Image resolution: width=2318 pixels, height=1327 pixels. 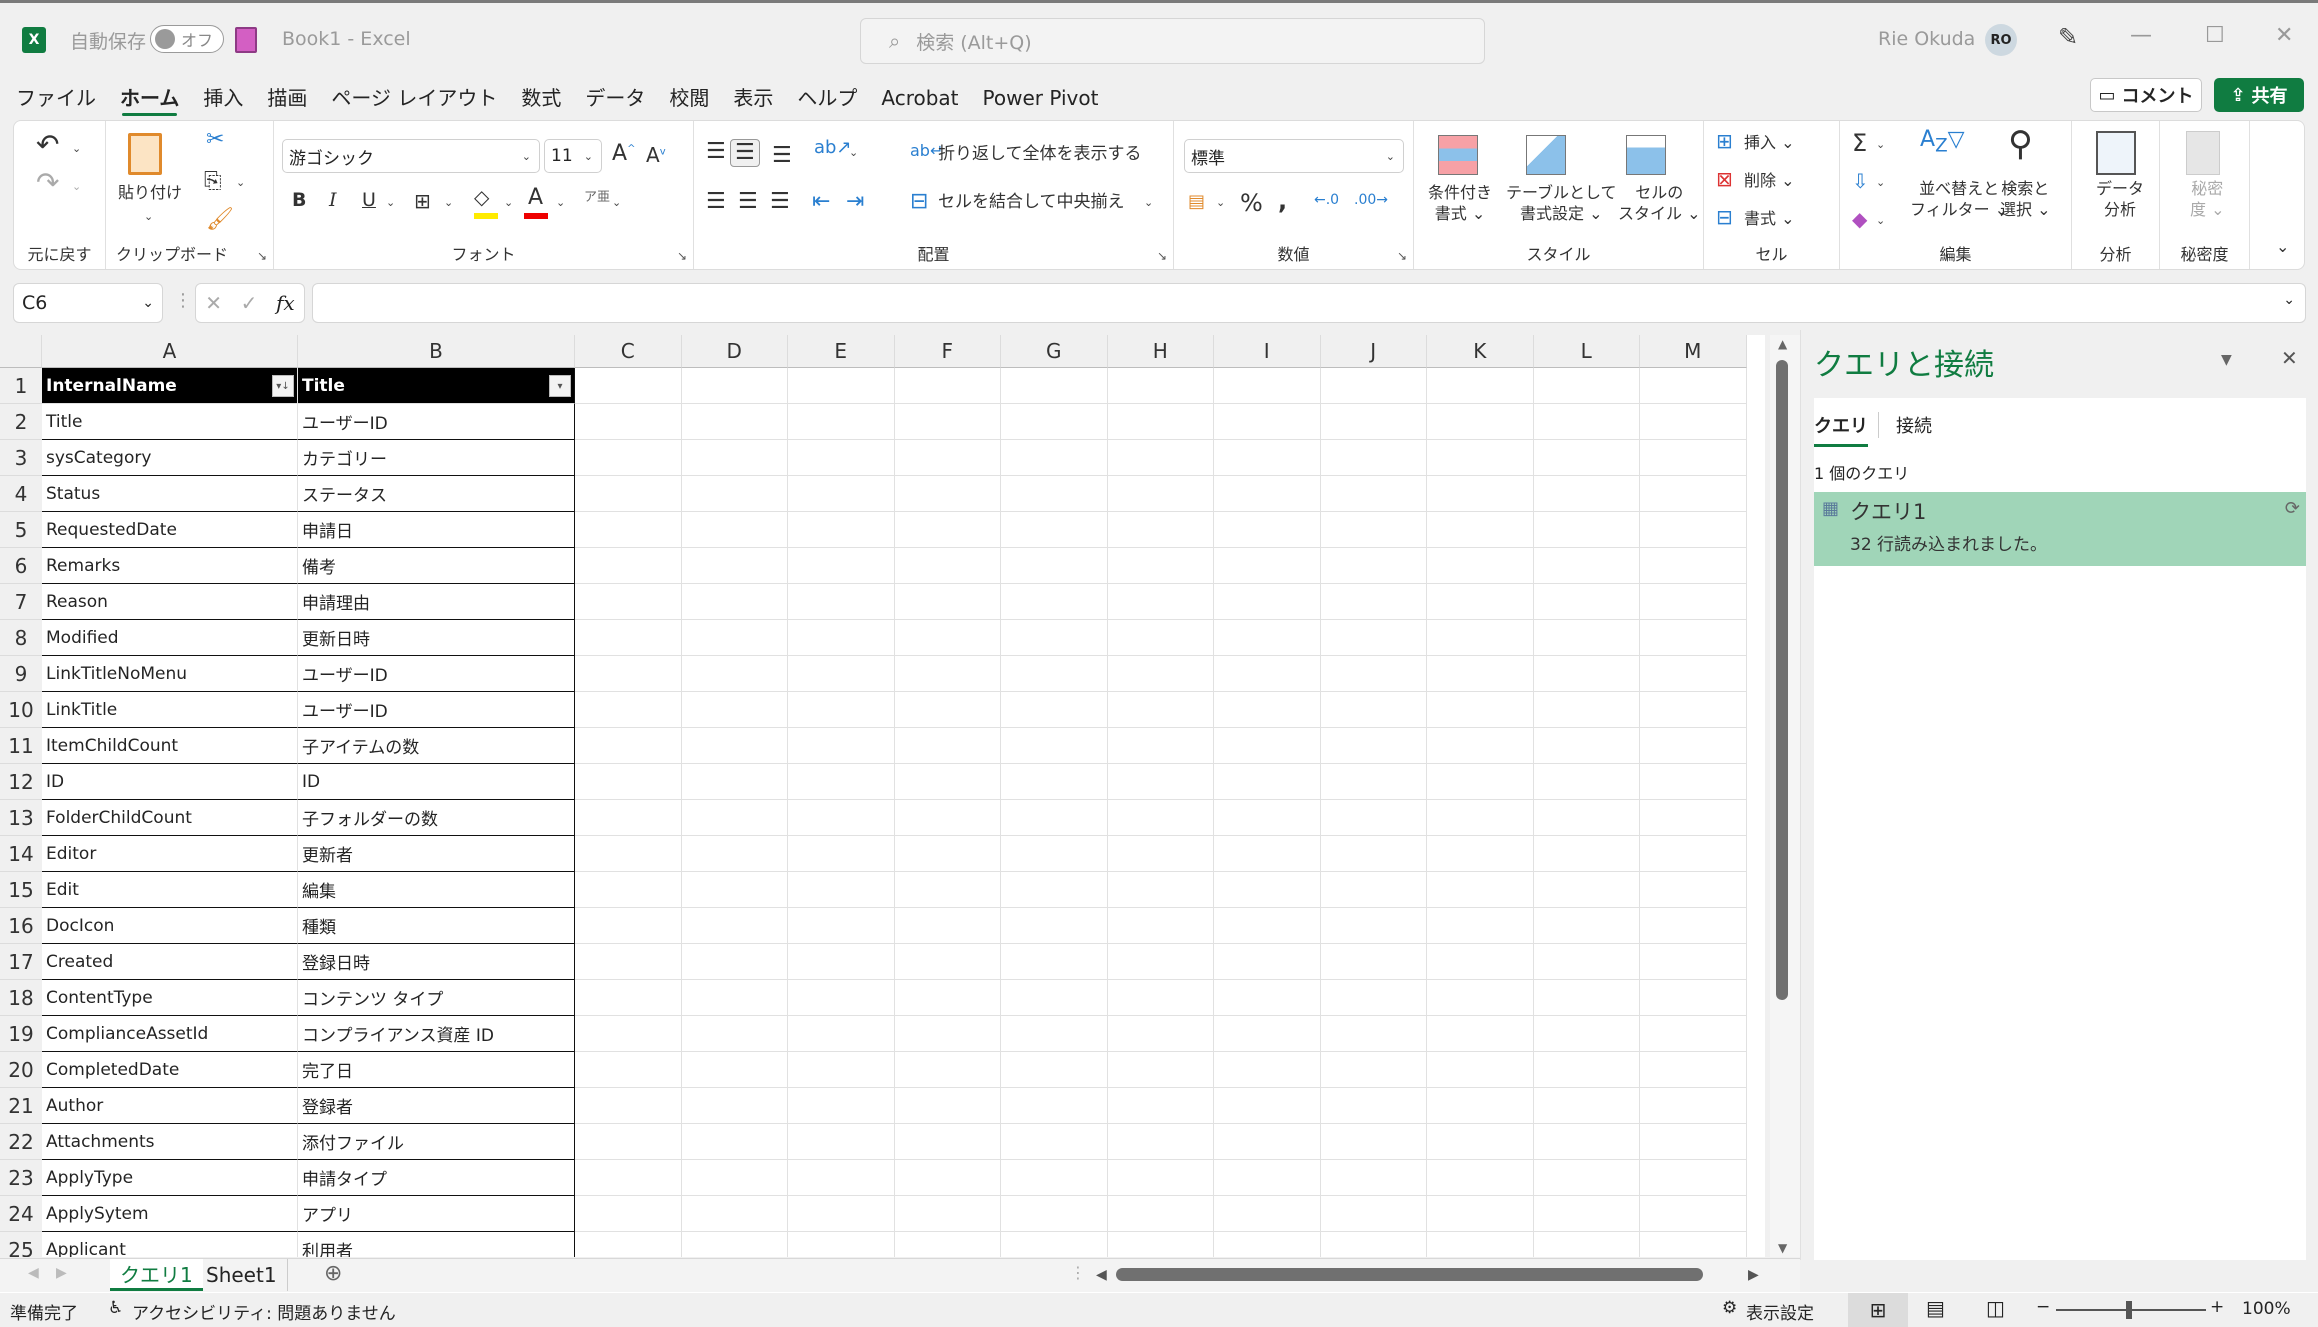 What do you see at coordinates (436, 458) in the screenshot?
I see `table-cell: カテゴリー` at bounding box center [436, 458].